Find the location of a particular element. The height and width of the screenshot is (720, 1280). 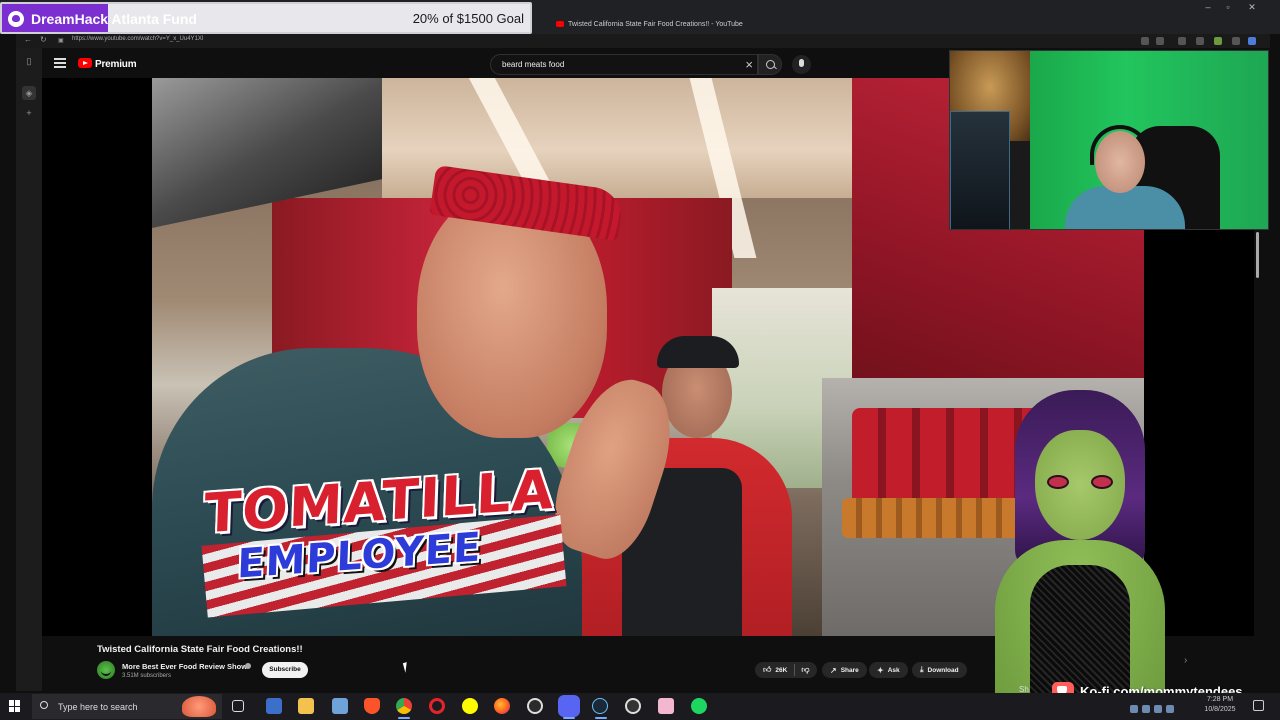

microphone-icon is located at coordinates (801, 64).